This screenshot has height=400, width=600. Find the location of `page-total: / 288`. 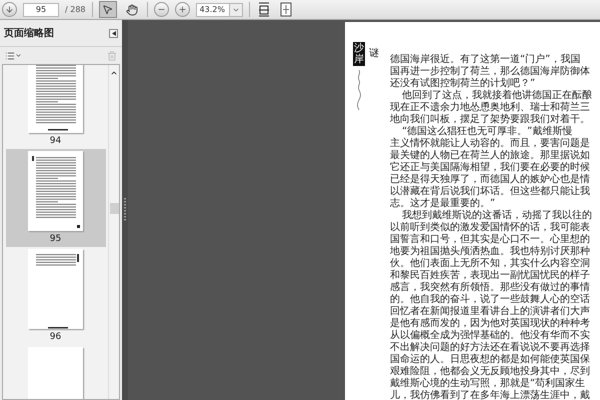

page-total: / 288 is located at coordinates (75, 9).